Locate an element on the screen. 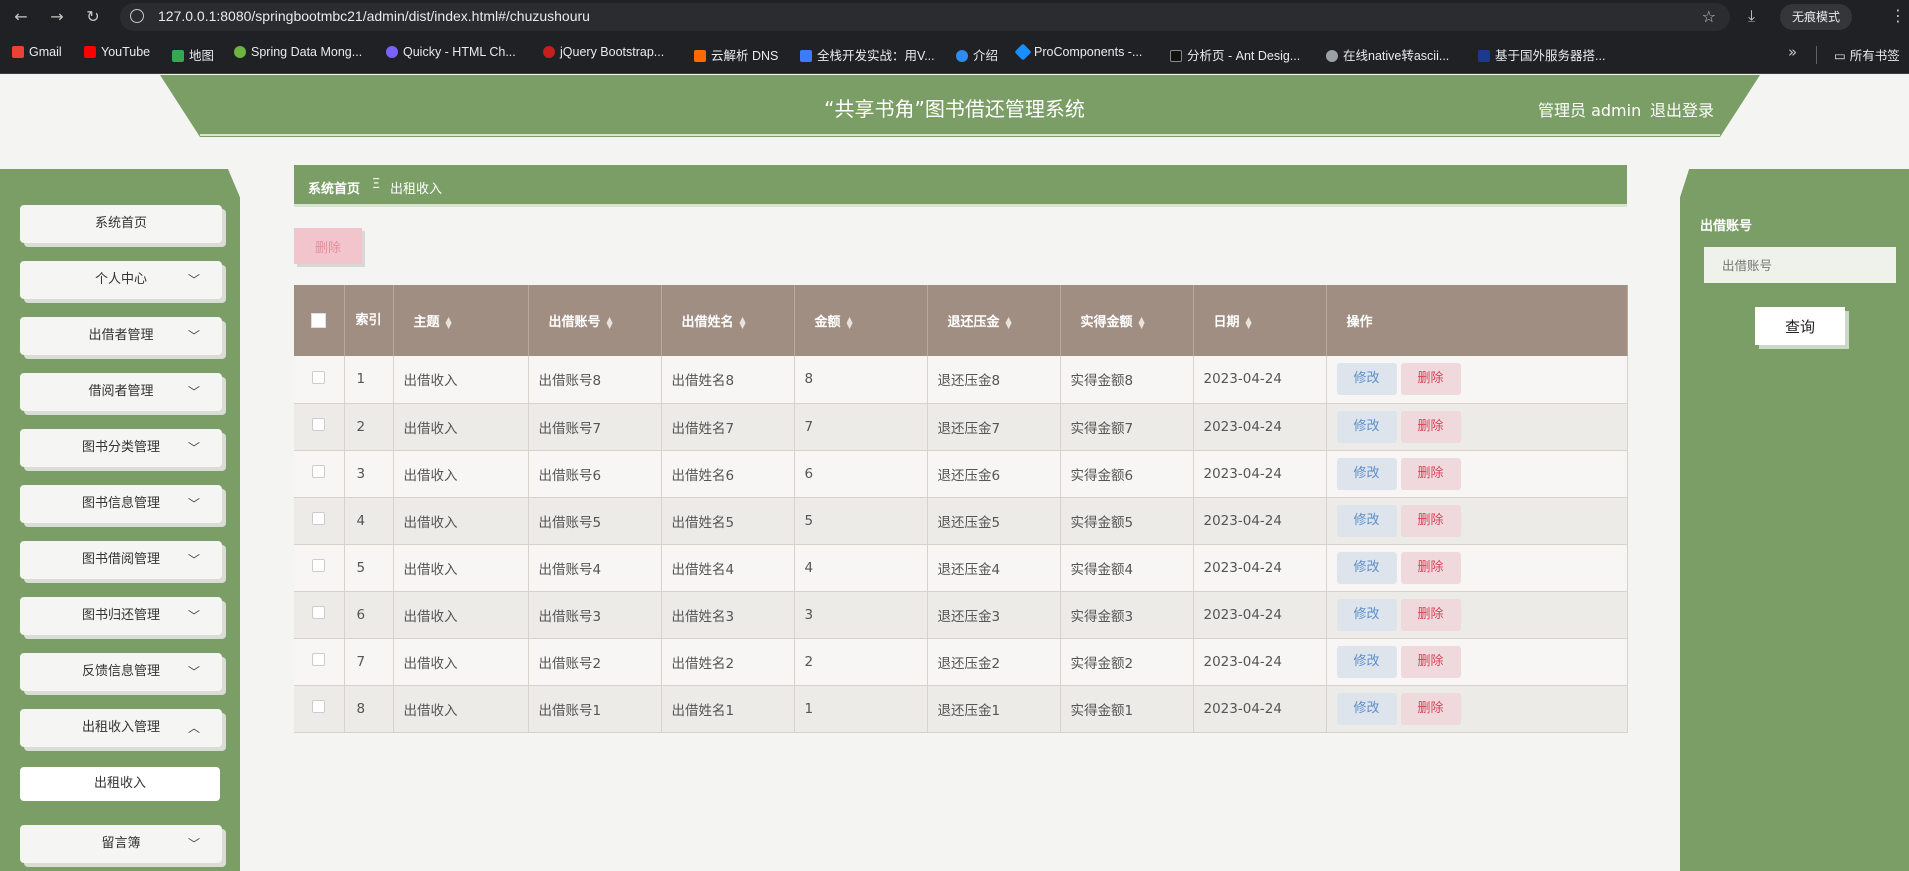 The image size is (1909, 871). batch-delete-button: 删除 is located at coordinates (328, 246).